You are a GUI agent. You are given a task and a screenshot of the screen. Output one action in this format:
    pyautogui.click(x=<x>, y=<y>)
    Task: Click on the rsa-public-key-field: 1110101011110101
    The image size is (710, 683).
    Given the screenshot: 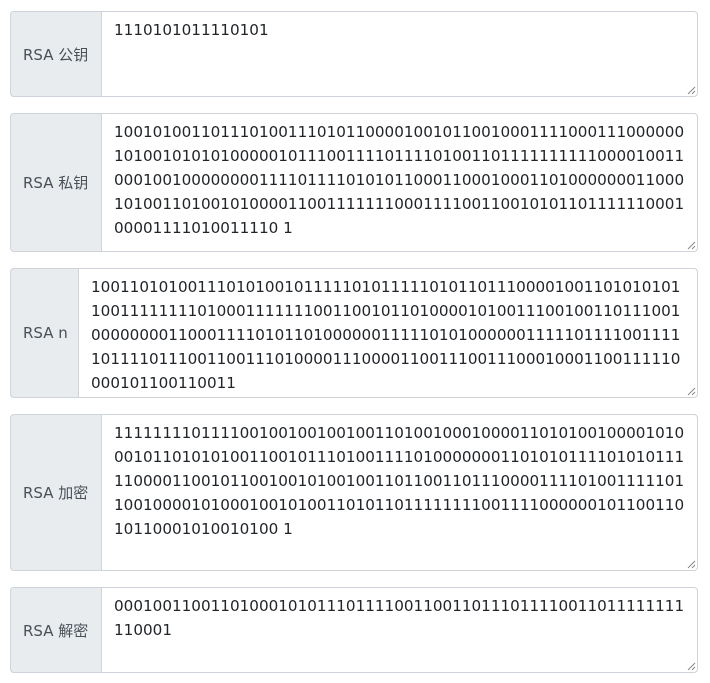 What is the action you would take?
    pyautogui.click(x=399, y=54)
    